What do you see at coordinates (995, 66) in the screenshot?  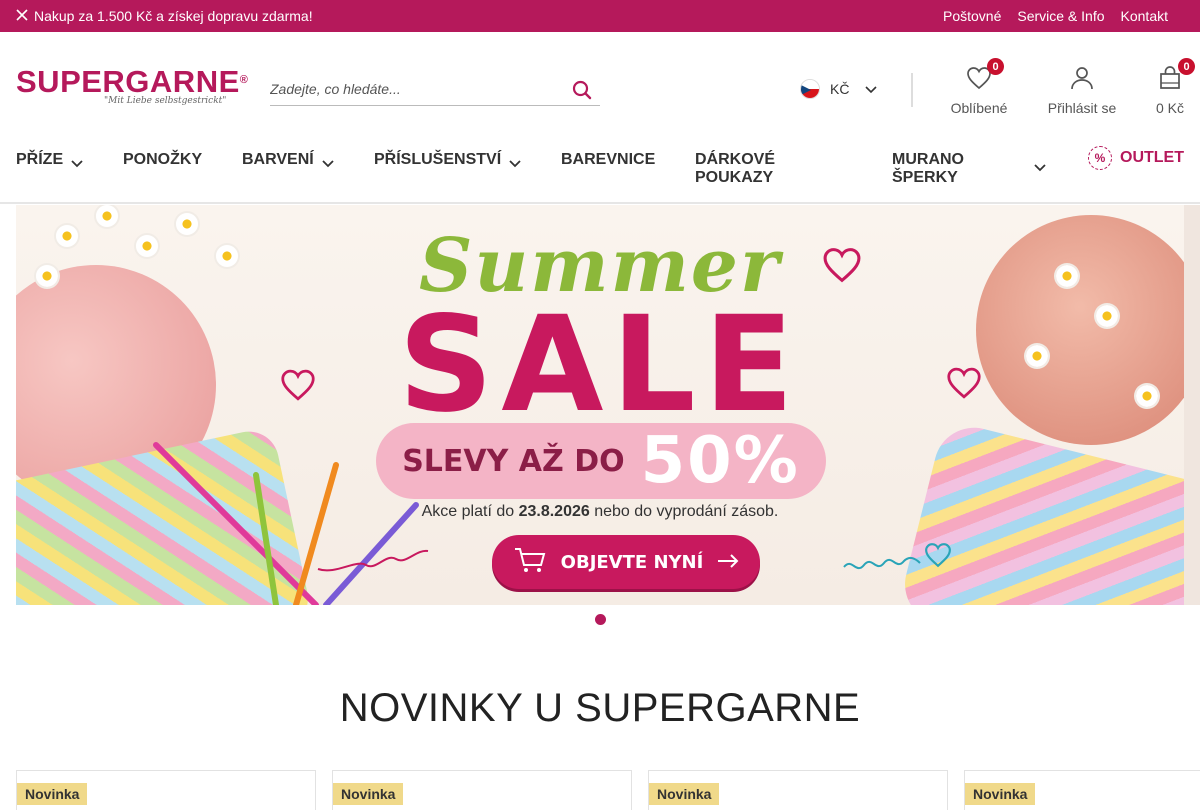 I see `favorites-count-badge: 0` at bounding box center [995, 66].